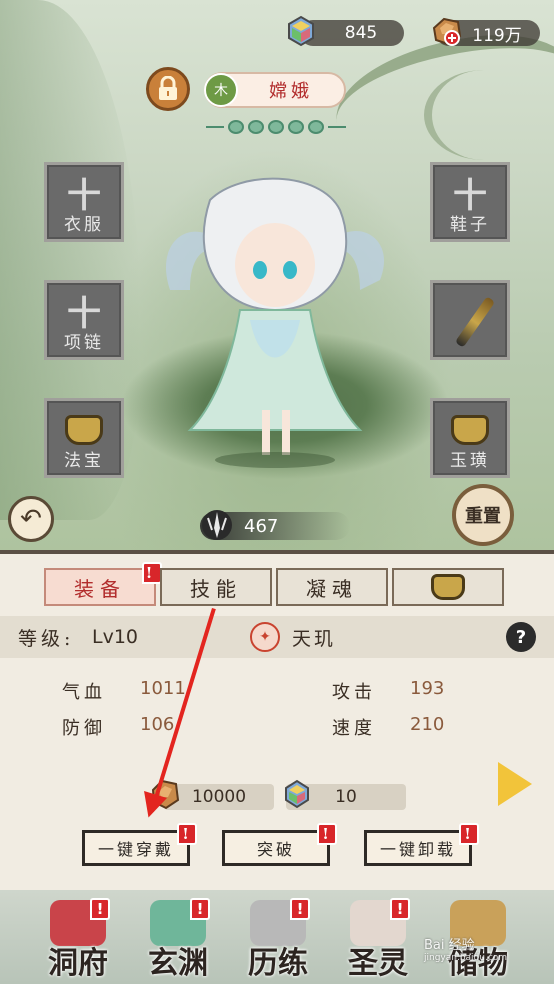 This screenshot has width=554, height=984. I want to click on cost-gold-value: 10000, so click(219, 797).